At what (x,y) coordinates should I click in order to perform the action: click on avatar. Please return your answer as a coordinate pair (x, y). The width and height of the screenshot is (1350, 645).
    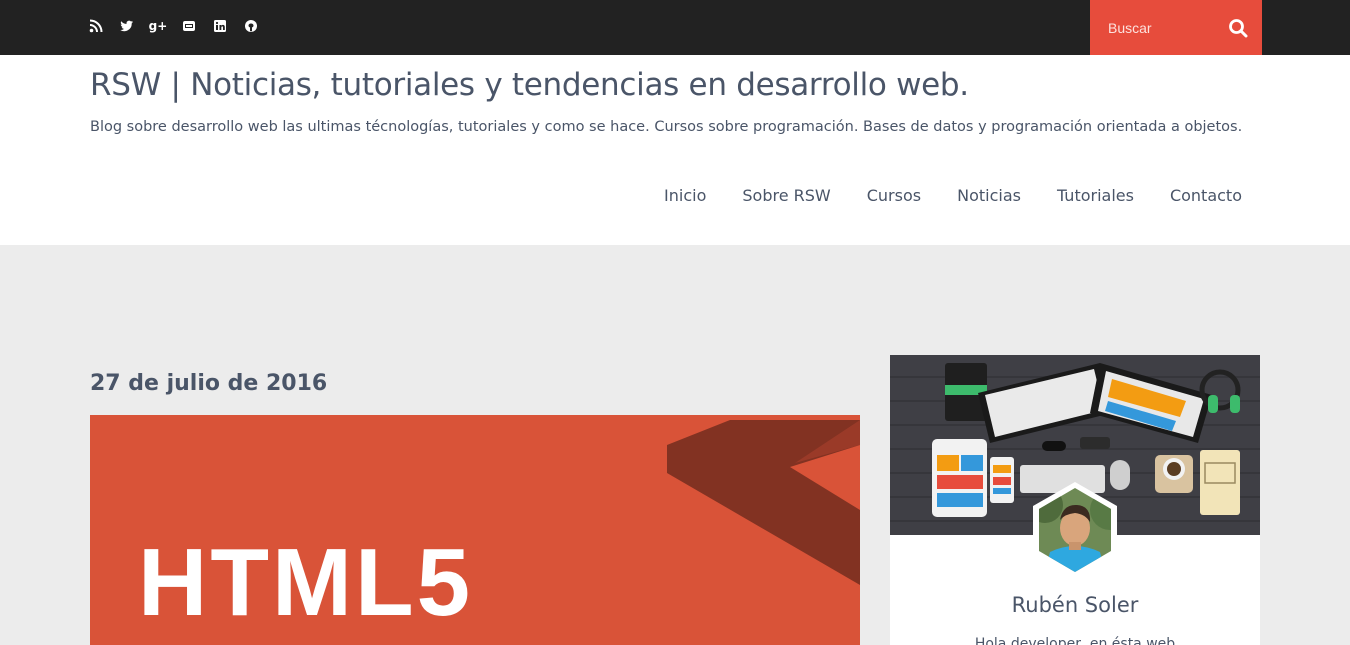
    Looking at the image, I should click on (1075, 530).